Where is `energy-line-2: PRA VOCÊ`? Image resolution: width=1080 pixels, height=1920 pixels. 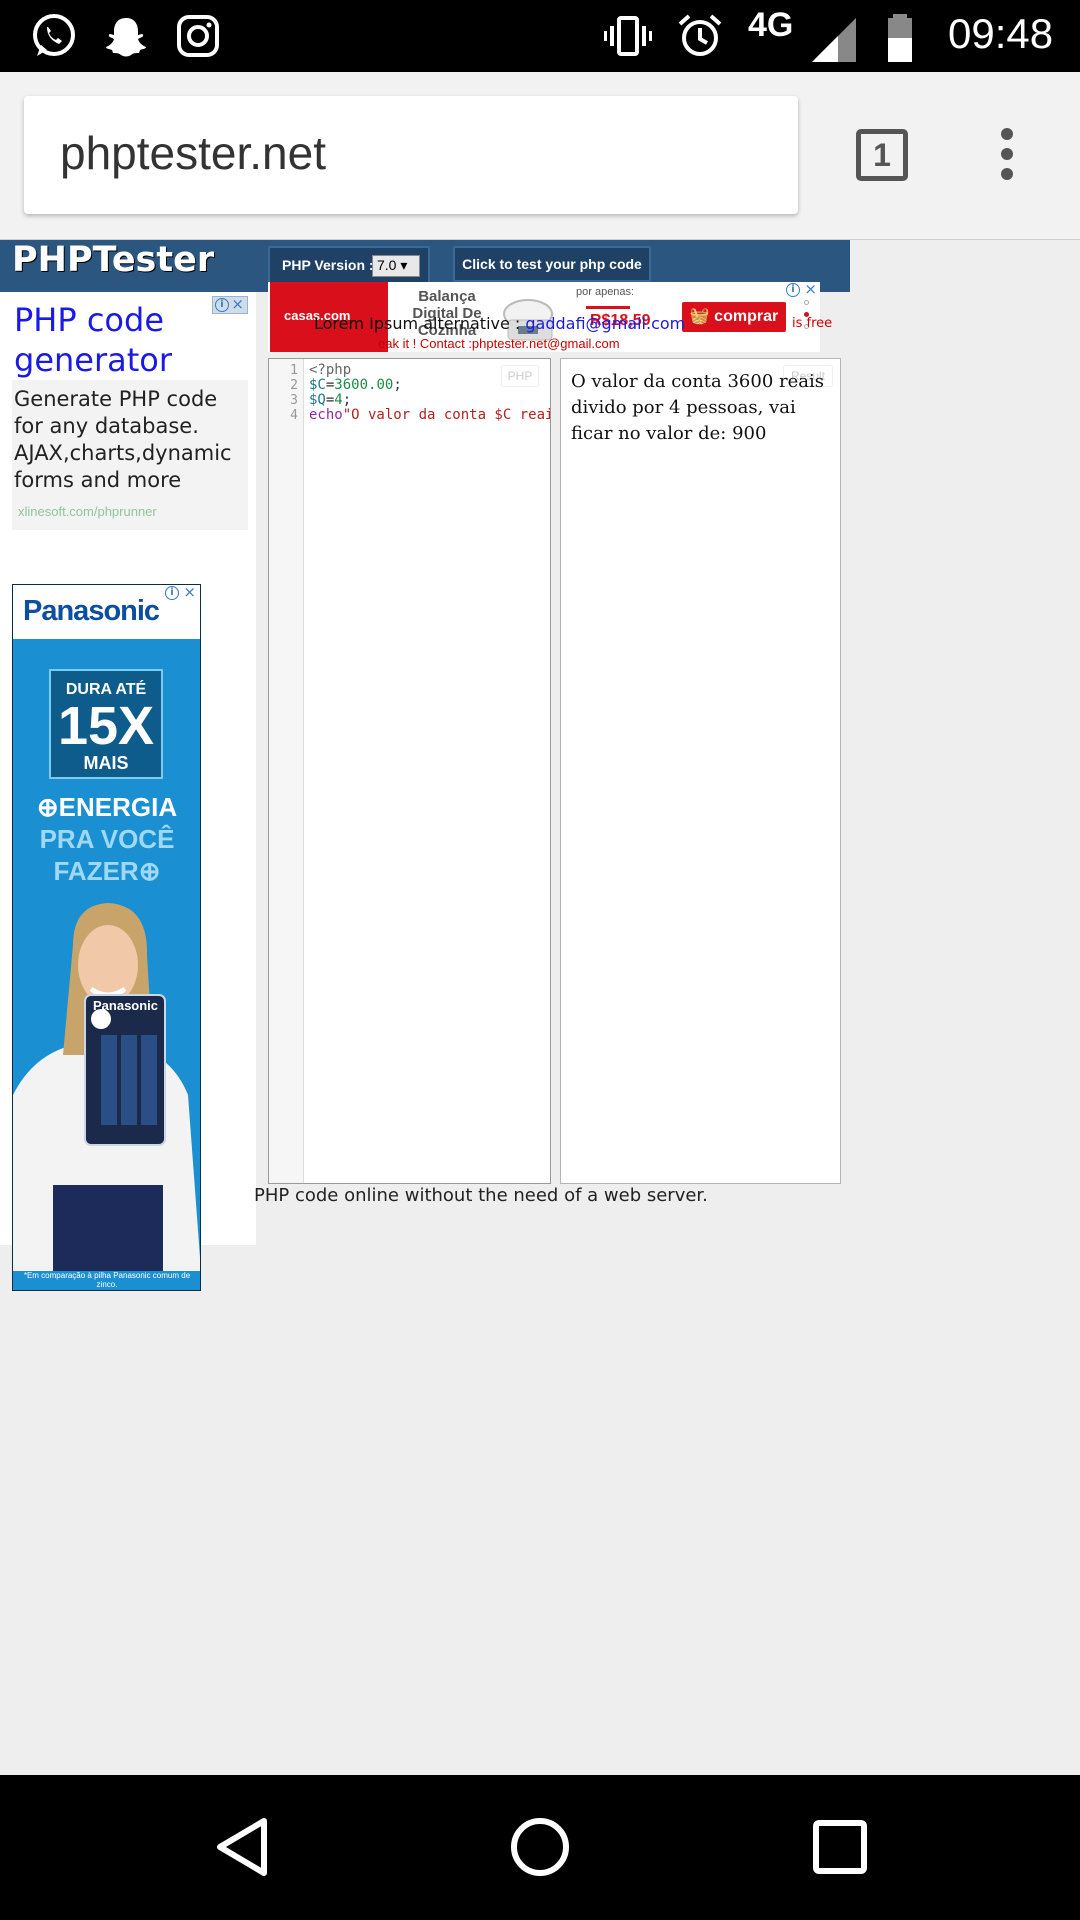 energy-line-2: PRA VOCÊ is located at coordinates (107, 839).